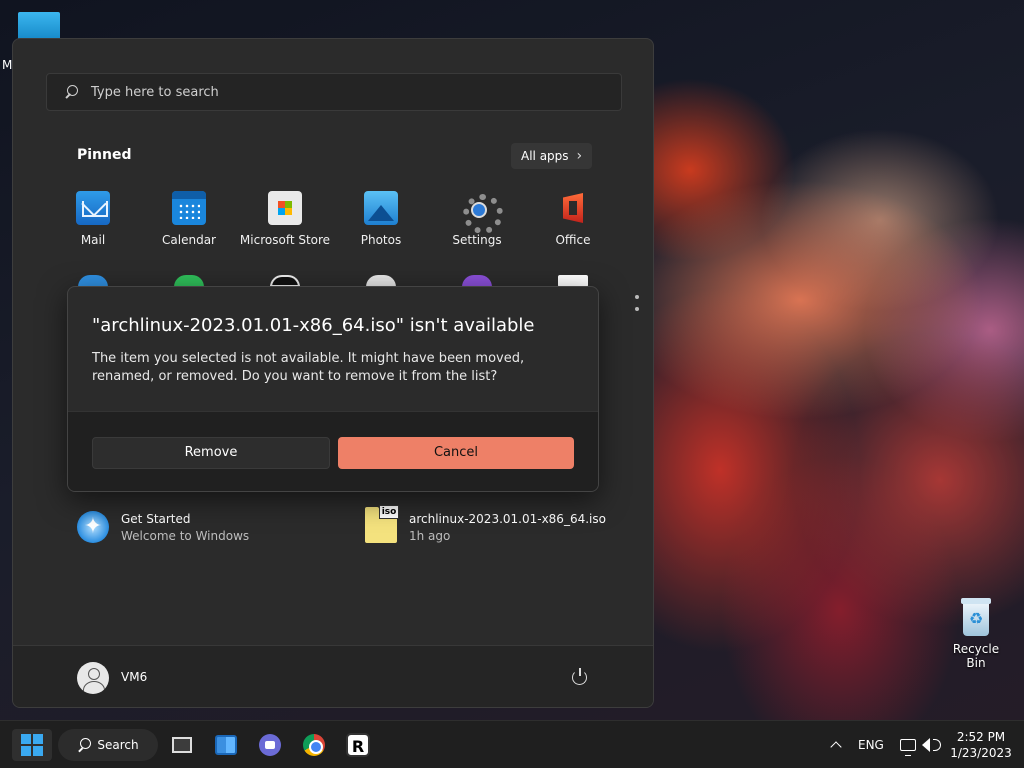  Describe the element at coordinates (381, 240) in the screenshot. I see `pinned-app-label: Photos` at that location.